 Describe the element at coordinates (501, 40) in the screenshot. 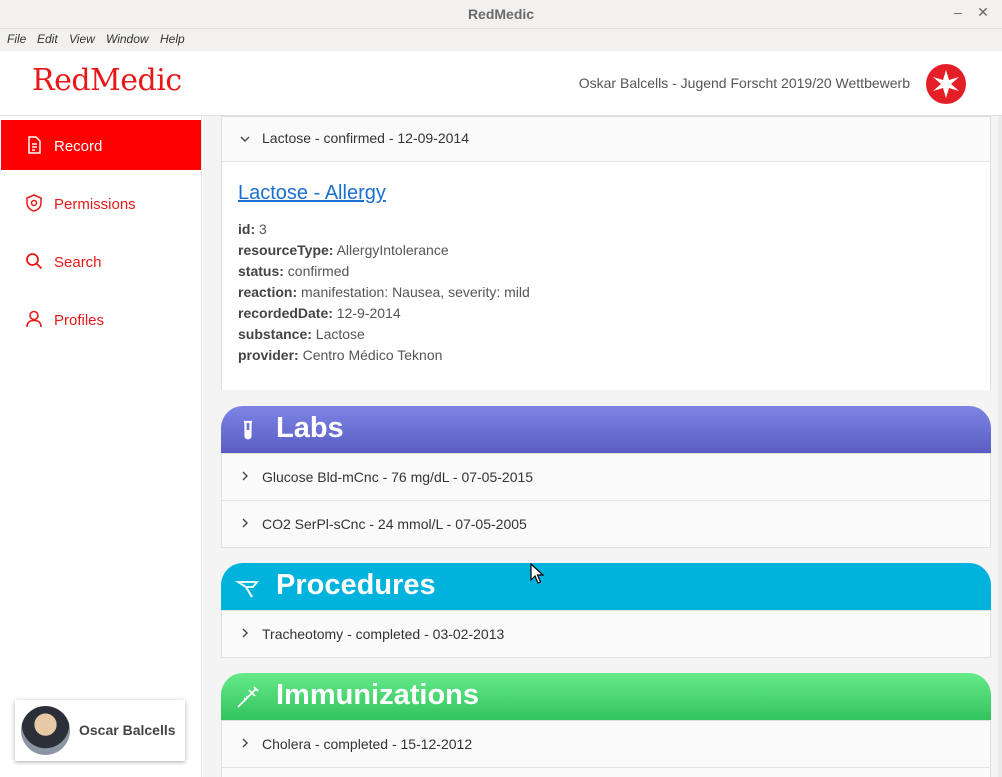

I see `menu-bar: File Edit View Window Help` at that location.